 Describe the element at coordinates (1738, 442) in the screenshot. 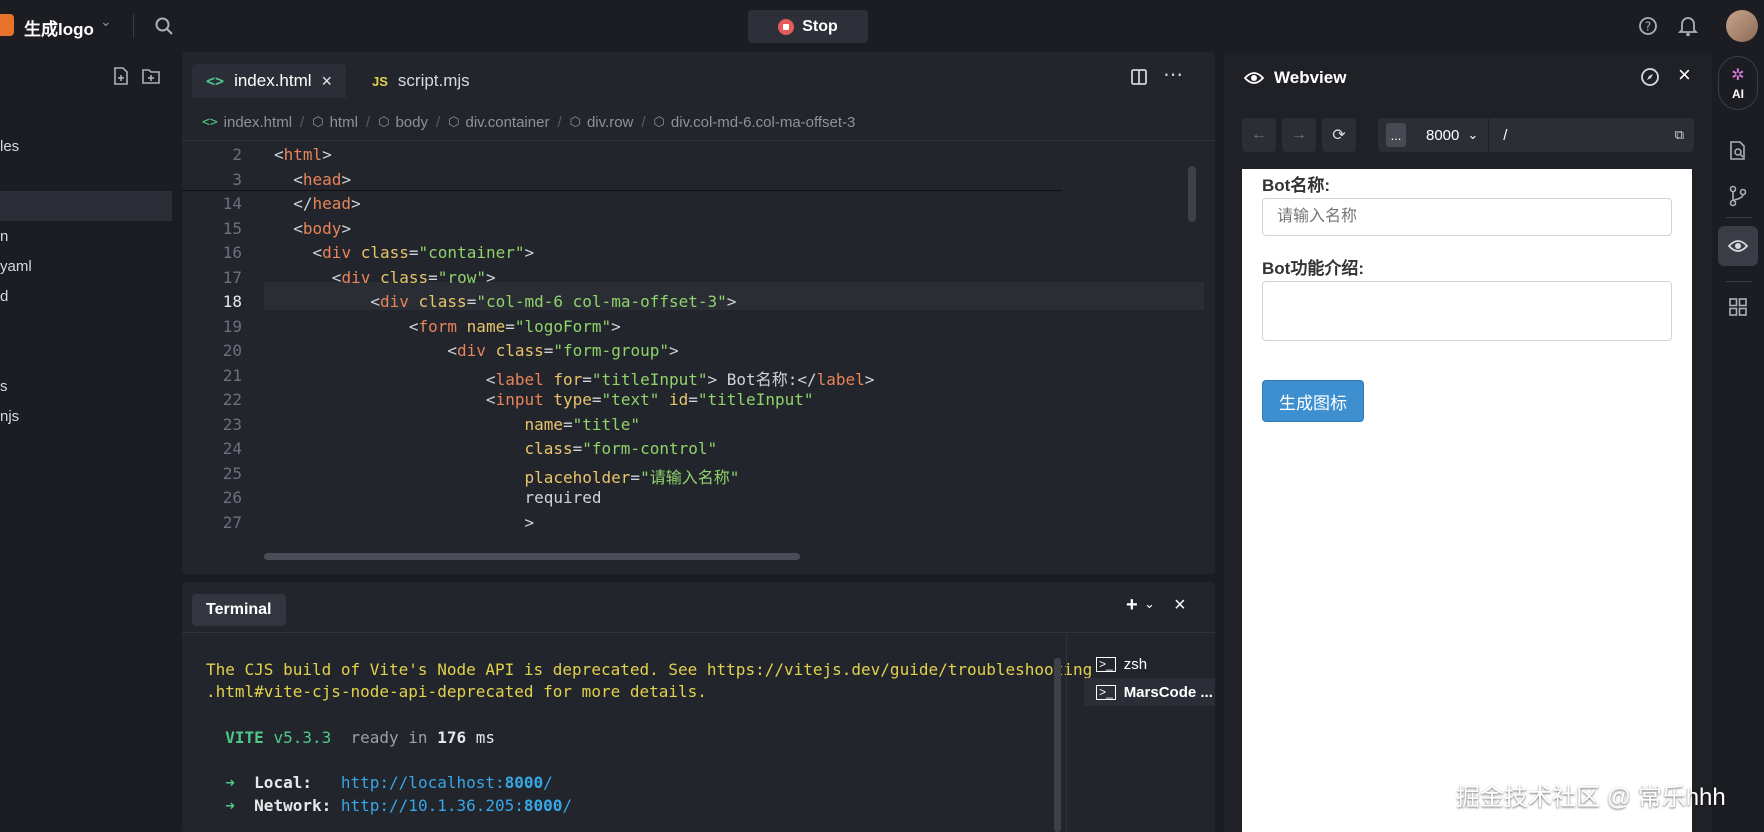

I see `activity-bar: ✲ AI` at that location.